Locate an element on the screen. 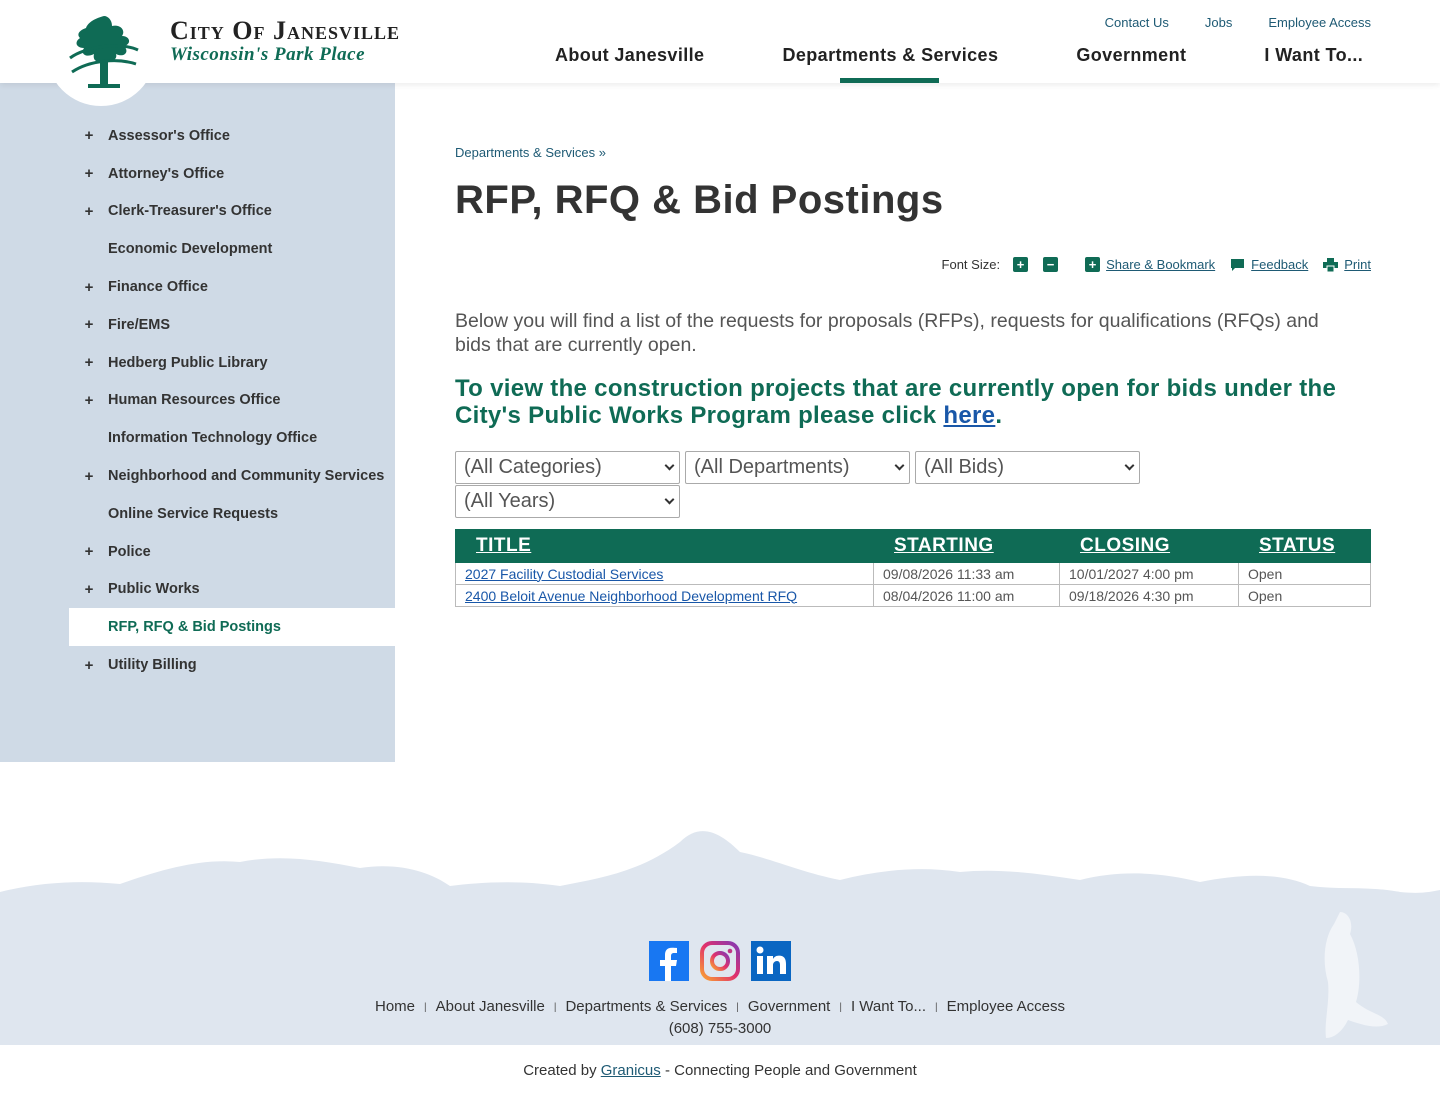 Image resolution: width=1440 pixels, height=1096 pixels. col-status: STATUS is located at coordinates (1304, 546).